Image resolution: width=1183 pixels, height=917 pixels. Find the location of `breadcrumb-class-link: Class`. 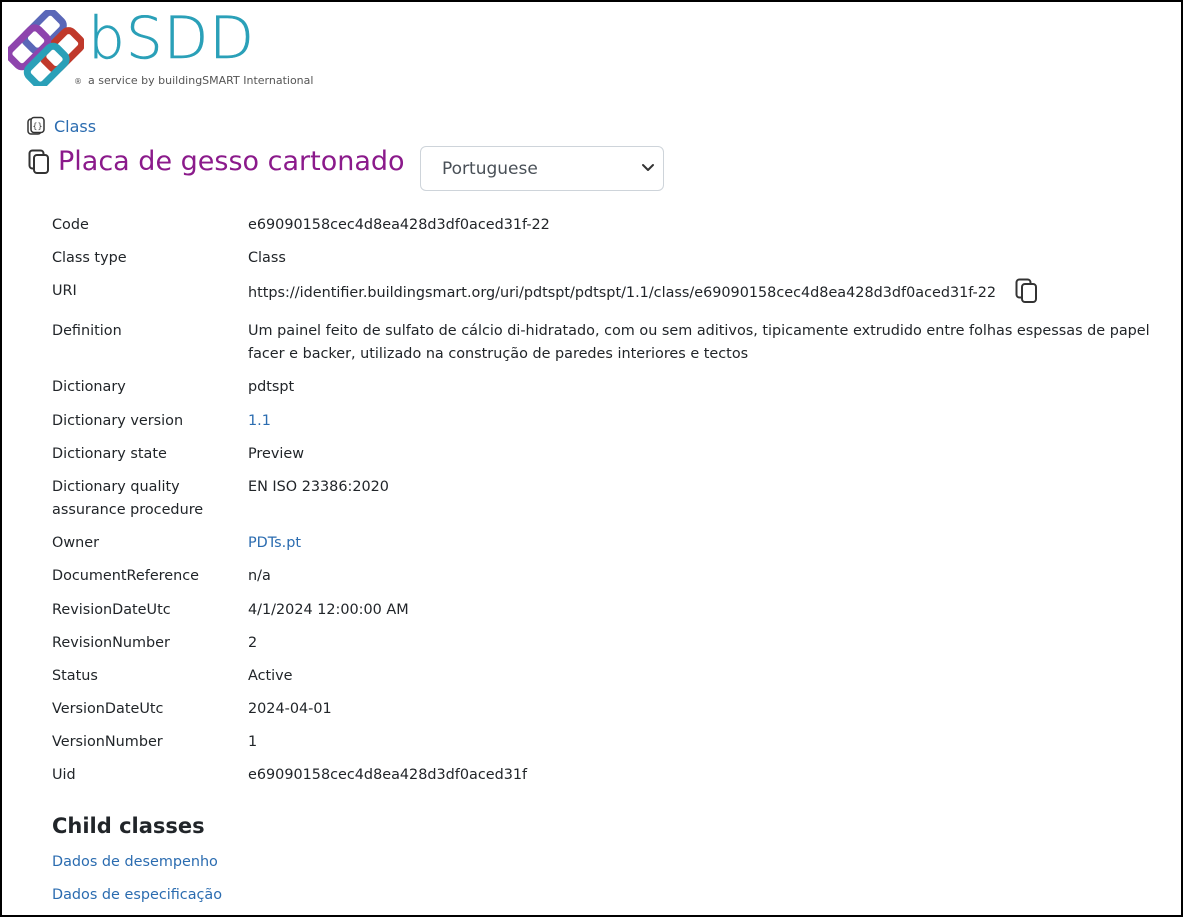

breadcrumb-class-link: Class is located at coordinates (75, 126).